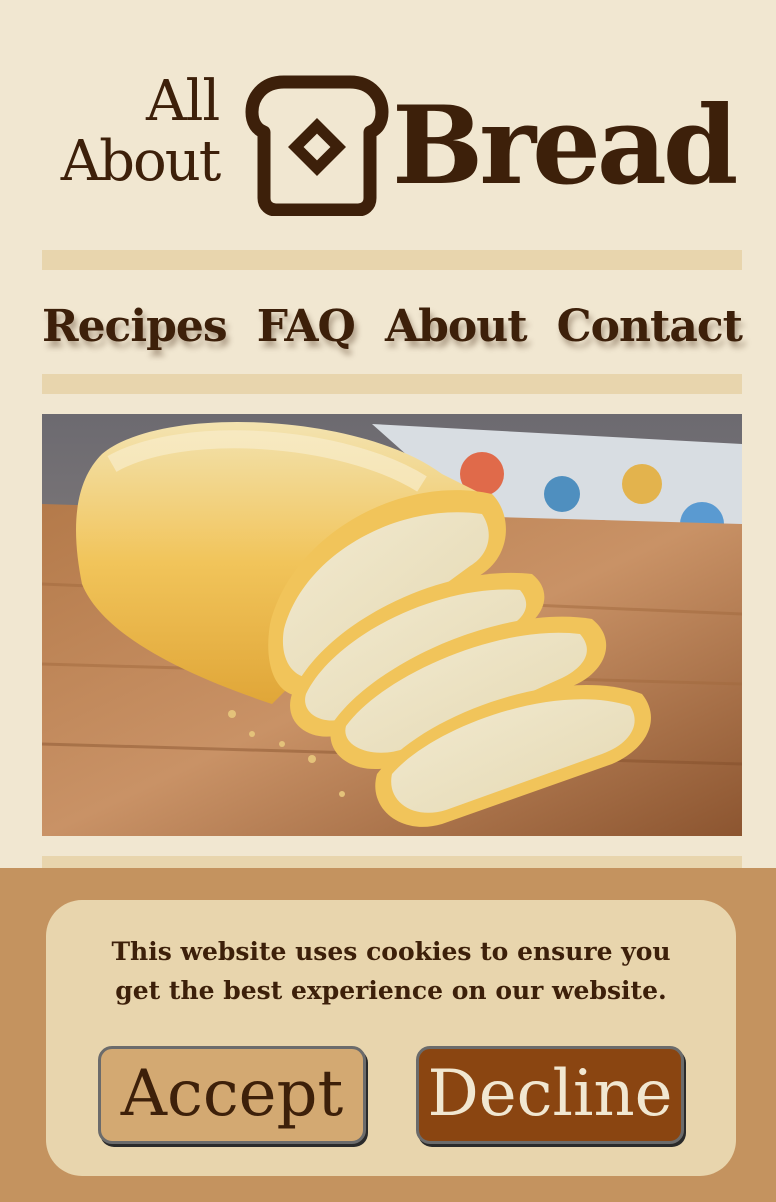 This screenshot has width=776, height=1202. Describe the element at coordinates (650, 326) in the screenshot. I see `nav-contact: Contact` at that location.